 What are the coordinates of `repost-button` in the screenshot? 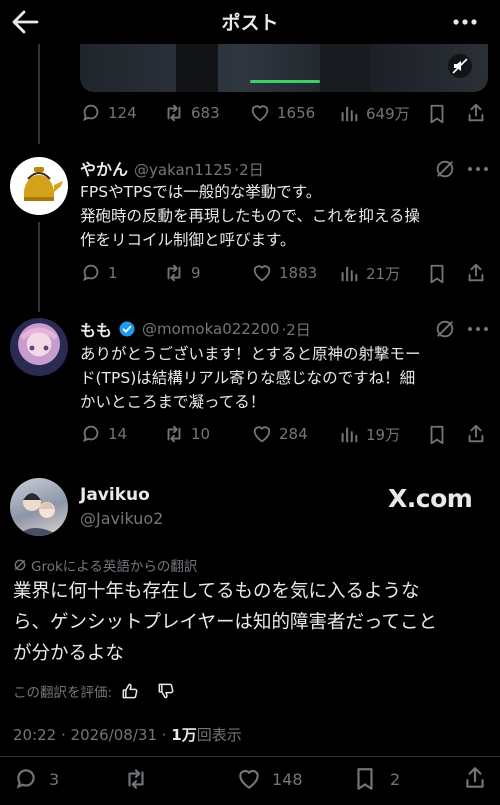 It's located at (136, 779).